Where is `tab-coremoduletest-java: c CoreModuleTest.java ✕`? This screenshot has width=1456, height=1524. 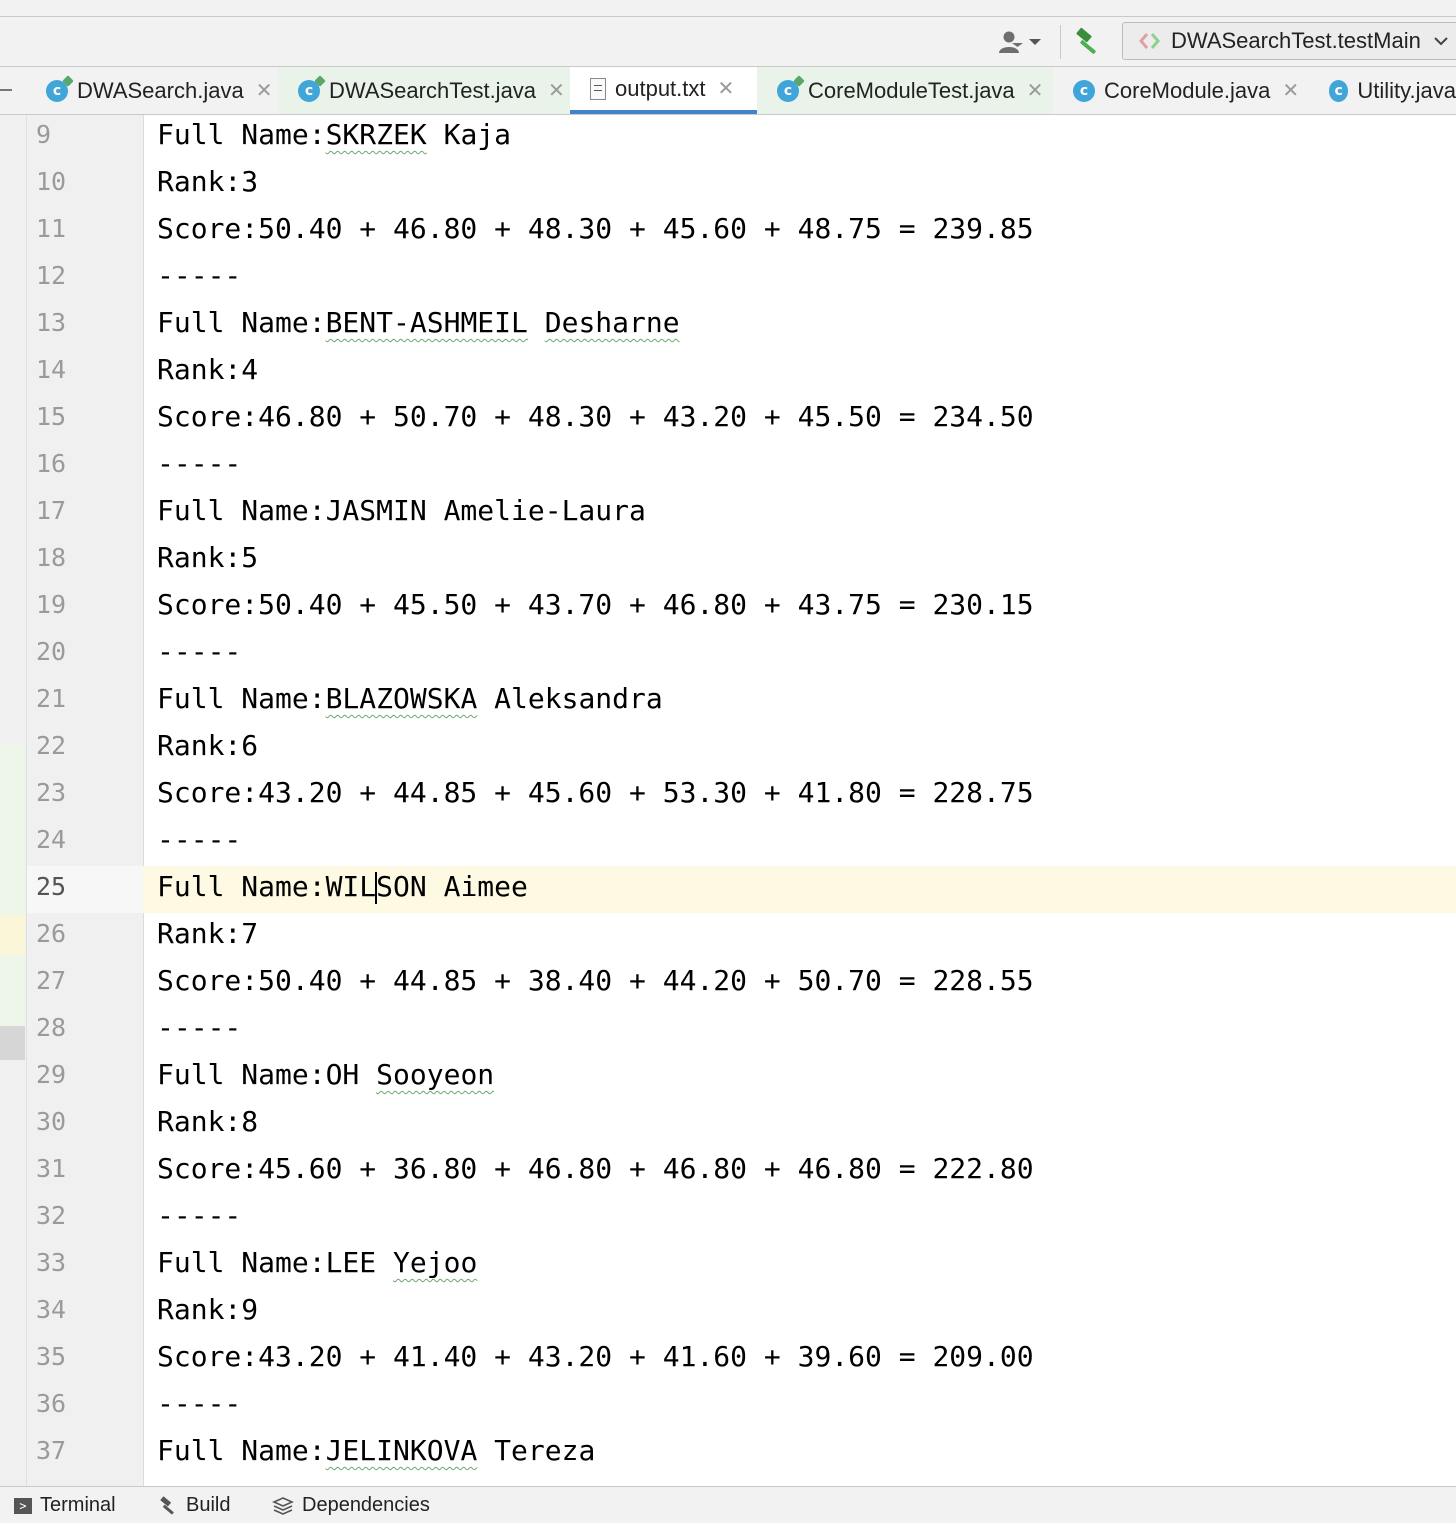
tab-coremoduletest-java: c CoreModuleTest.java ✕ is located at coordinates (905, 90).